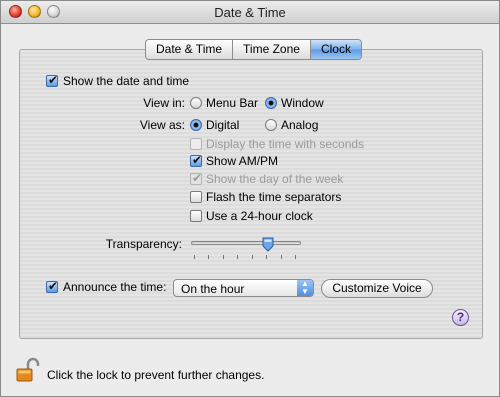 The height and width of the screenshot is (397, 500). Describe the element at coordinates (246, 243) in the screenshot. I see `transparency-slider-track` at that location.